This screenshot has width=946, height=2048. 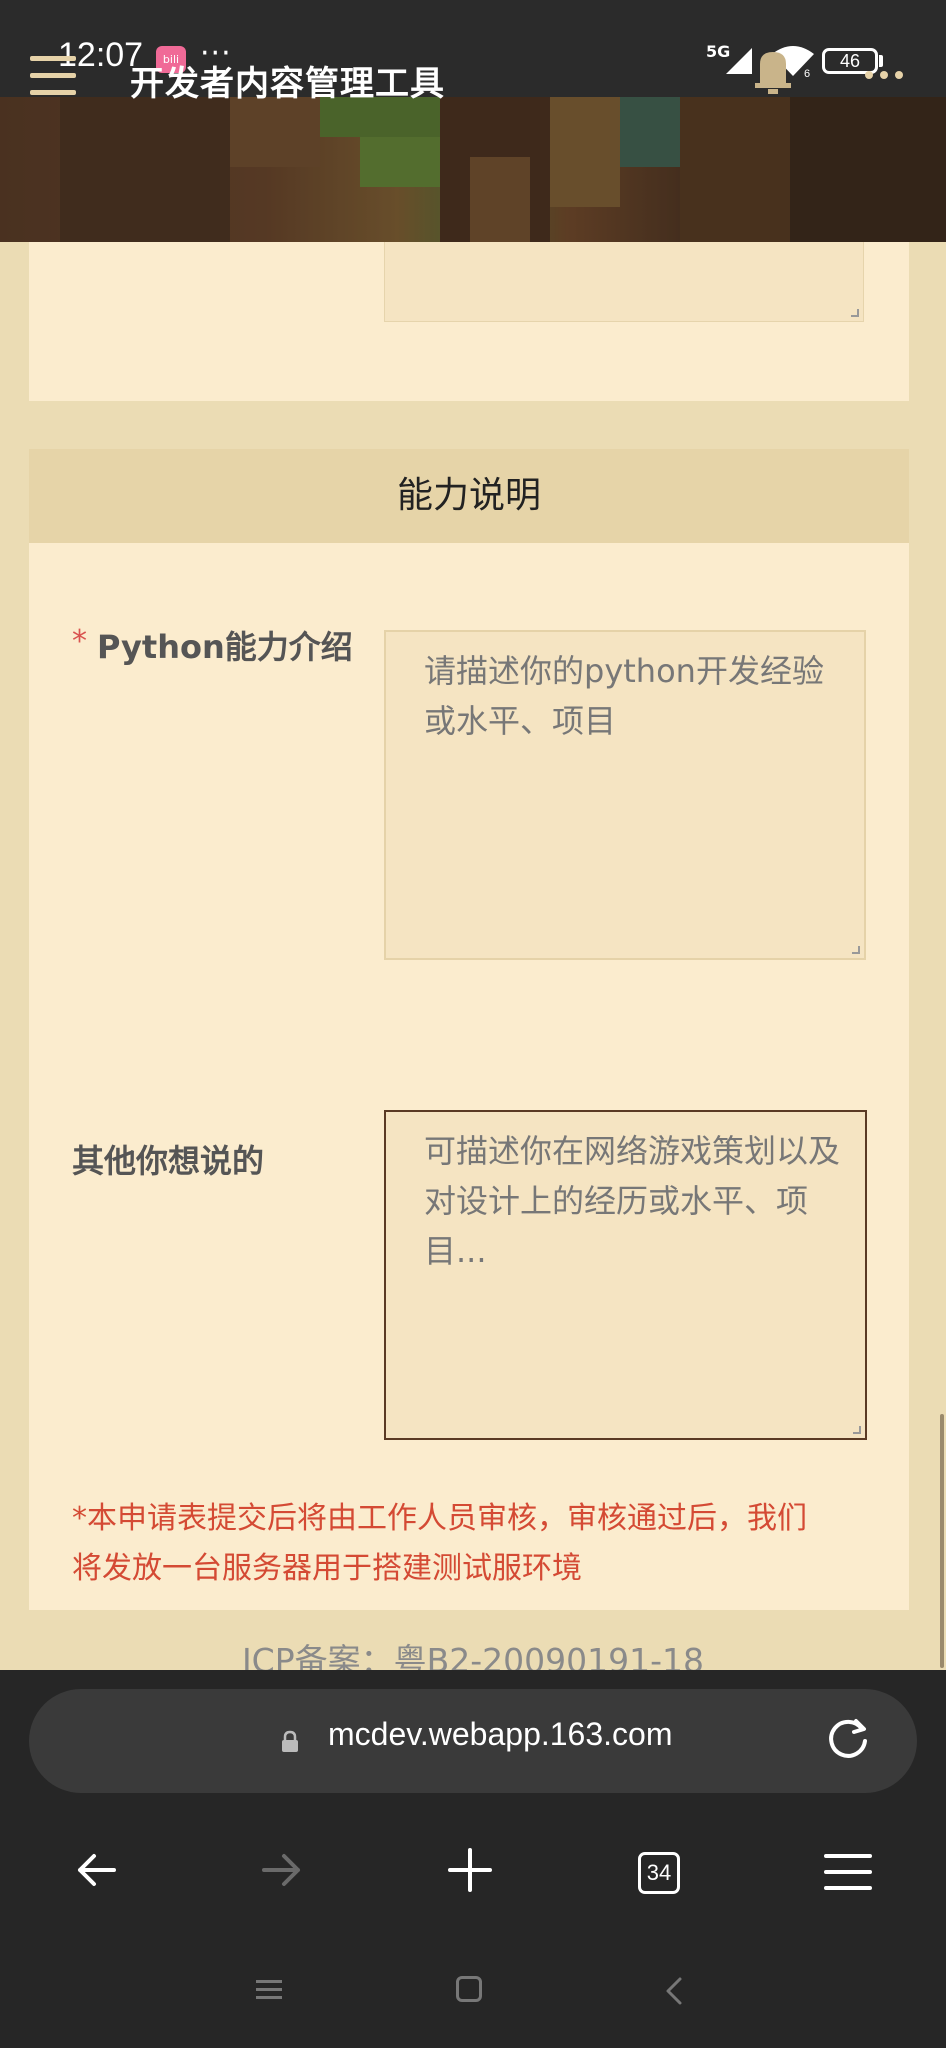 I want to click on svg-text: 6, so click(x=807, y=73).